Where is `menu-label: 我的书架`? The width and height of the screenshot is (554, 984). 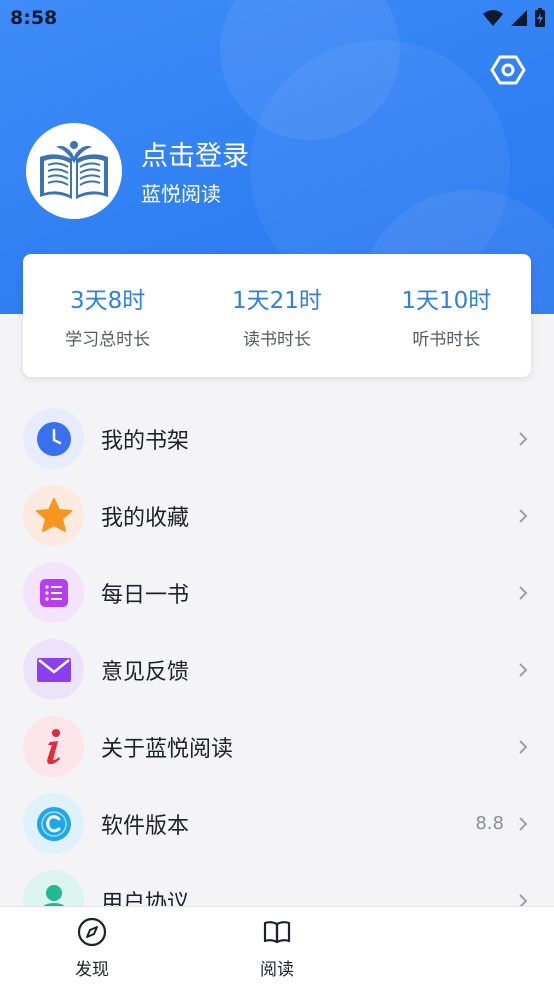
menu-label: 我的书架 is located at coordinates (145, 441).